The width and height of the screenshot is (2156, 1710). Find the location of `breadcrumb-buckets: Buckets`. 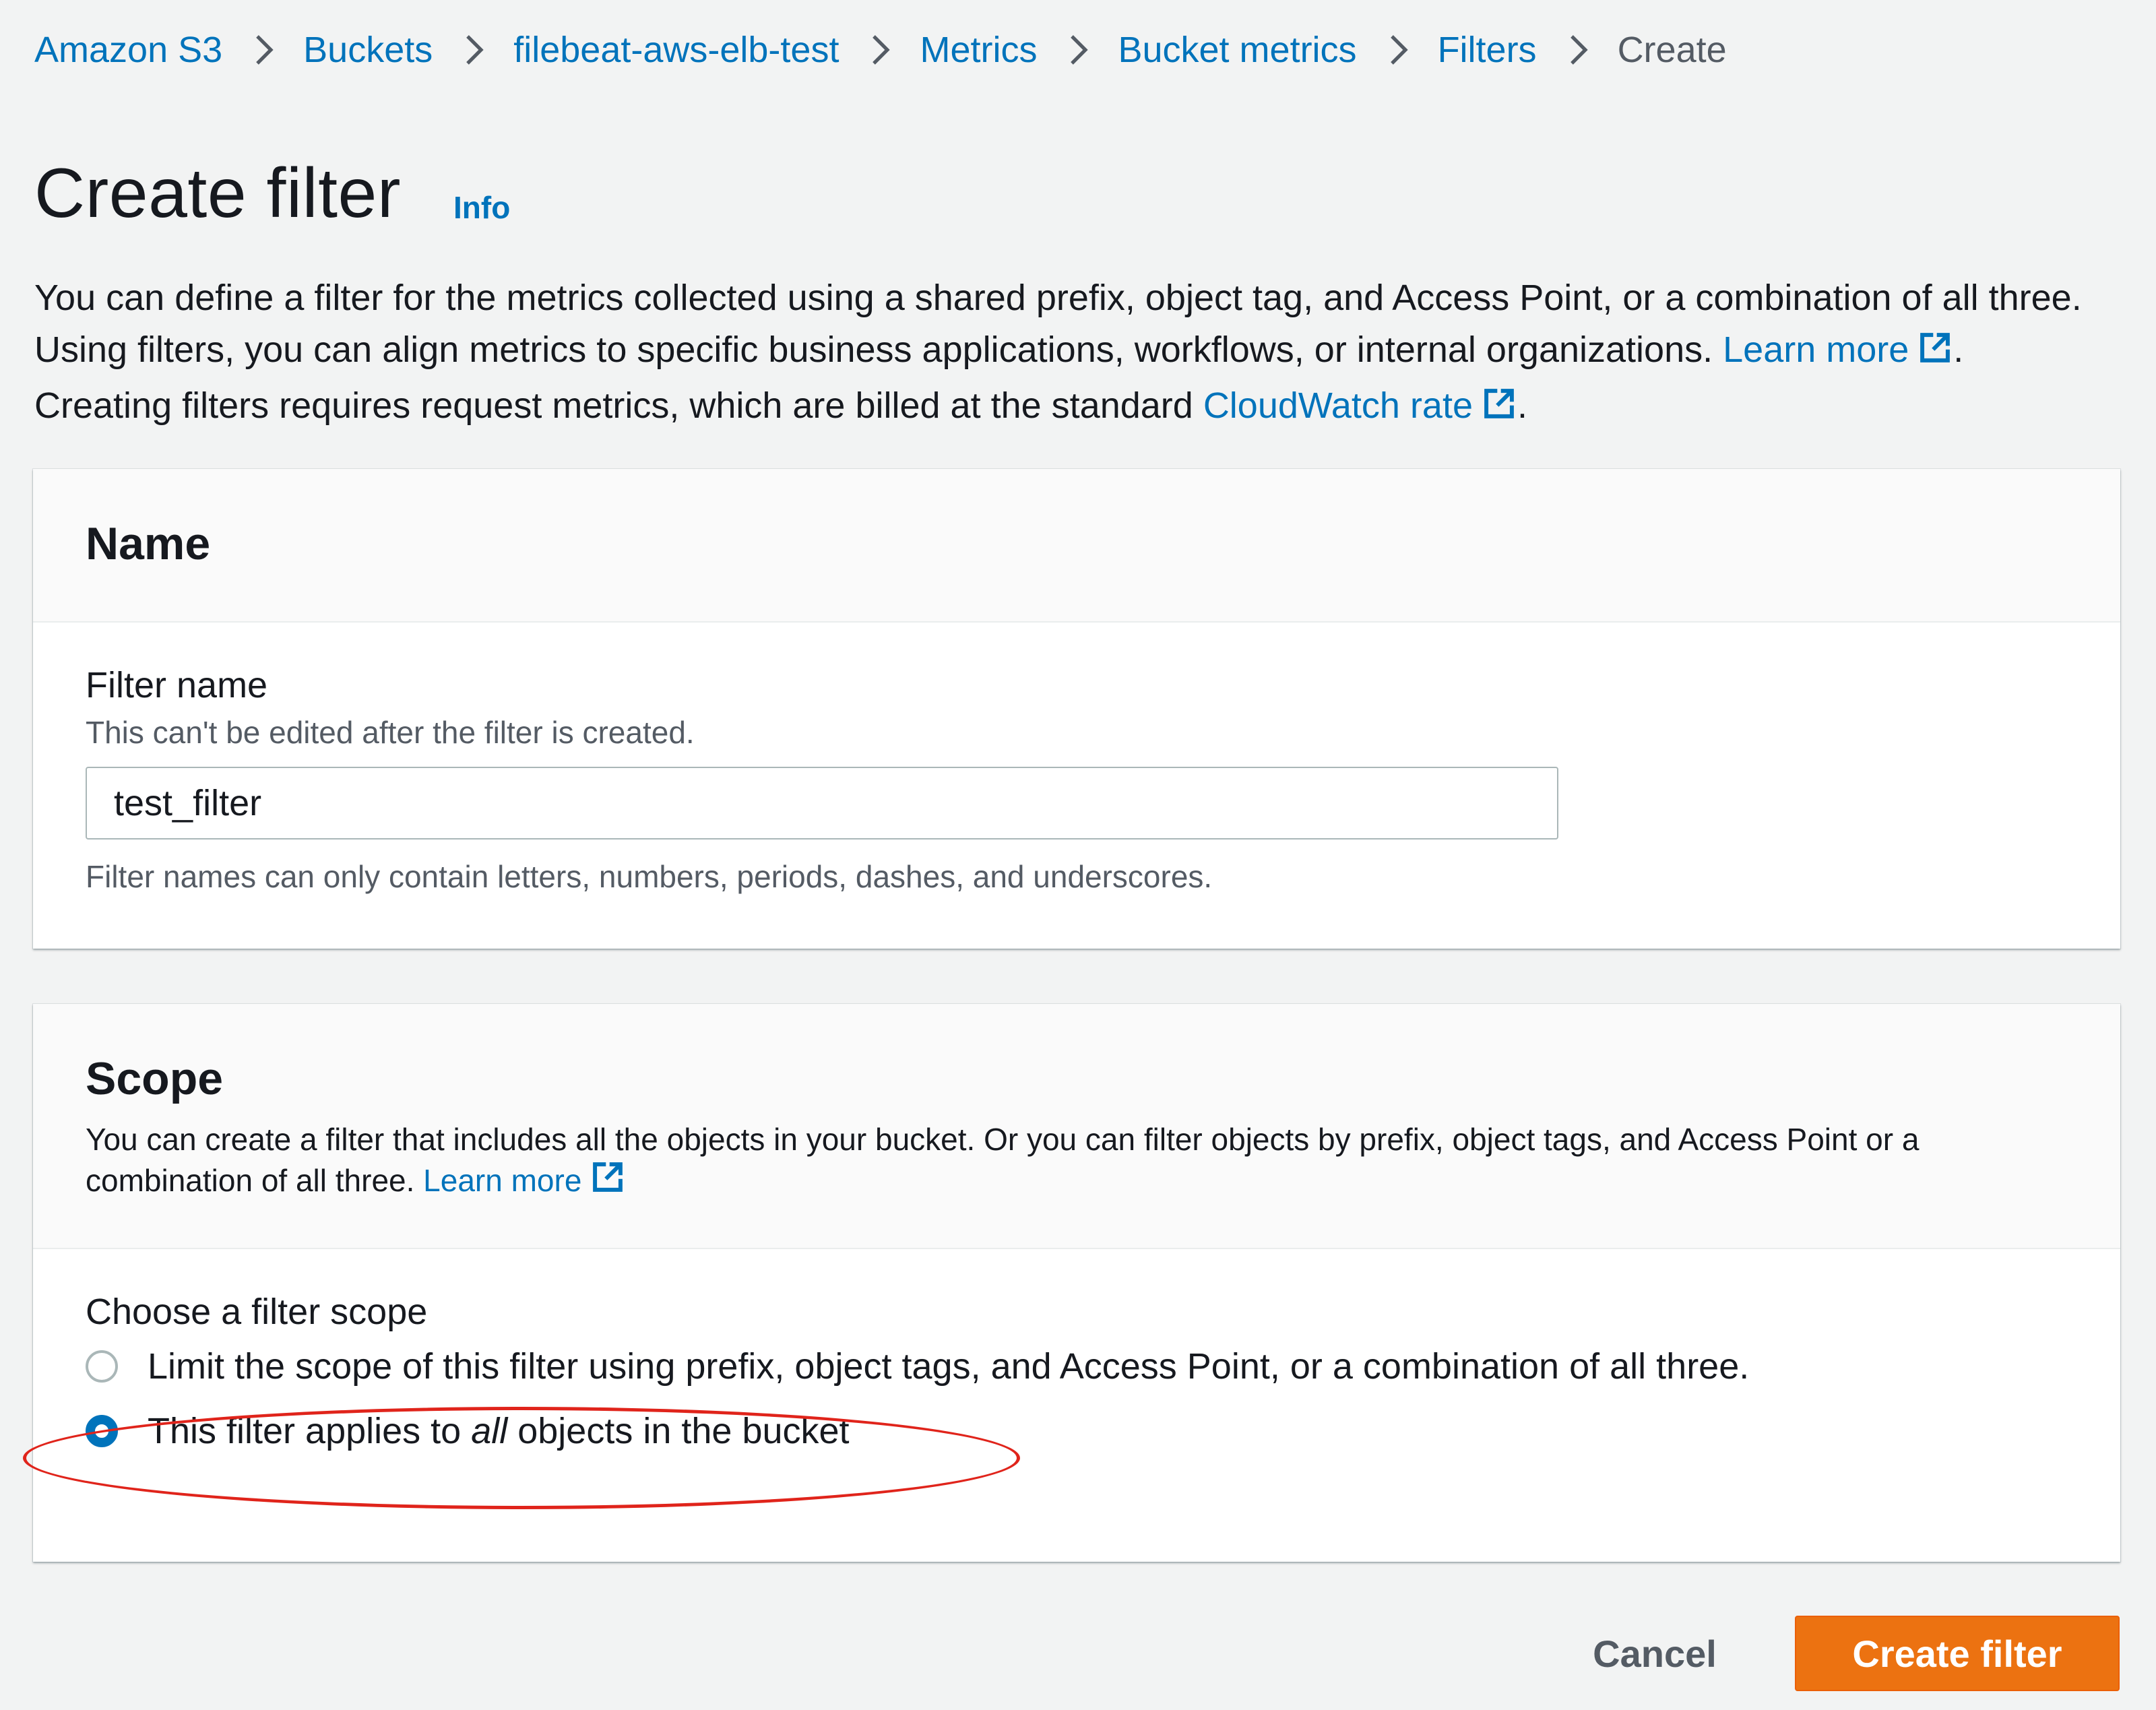

breadcrumb-buckets: Buckets is located at coordinates (368, 50).